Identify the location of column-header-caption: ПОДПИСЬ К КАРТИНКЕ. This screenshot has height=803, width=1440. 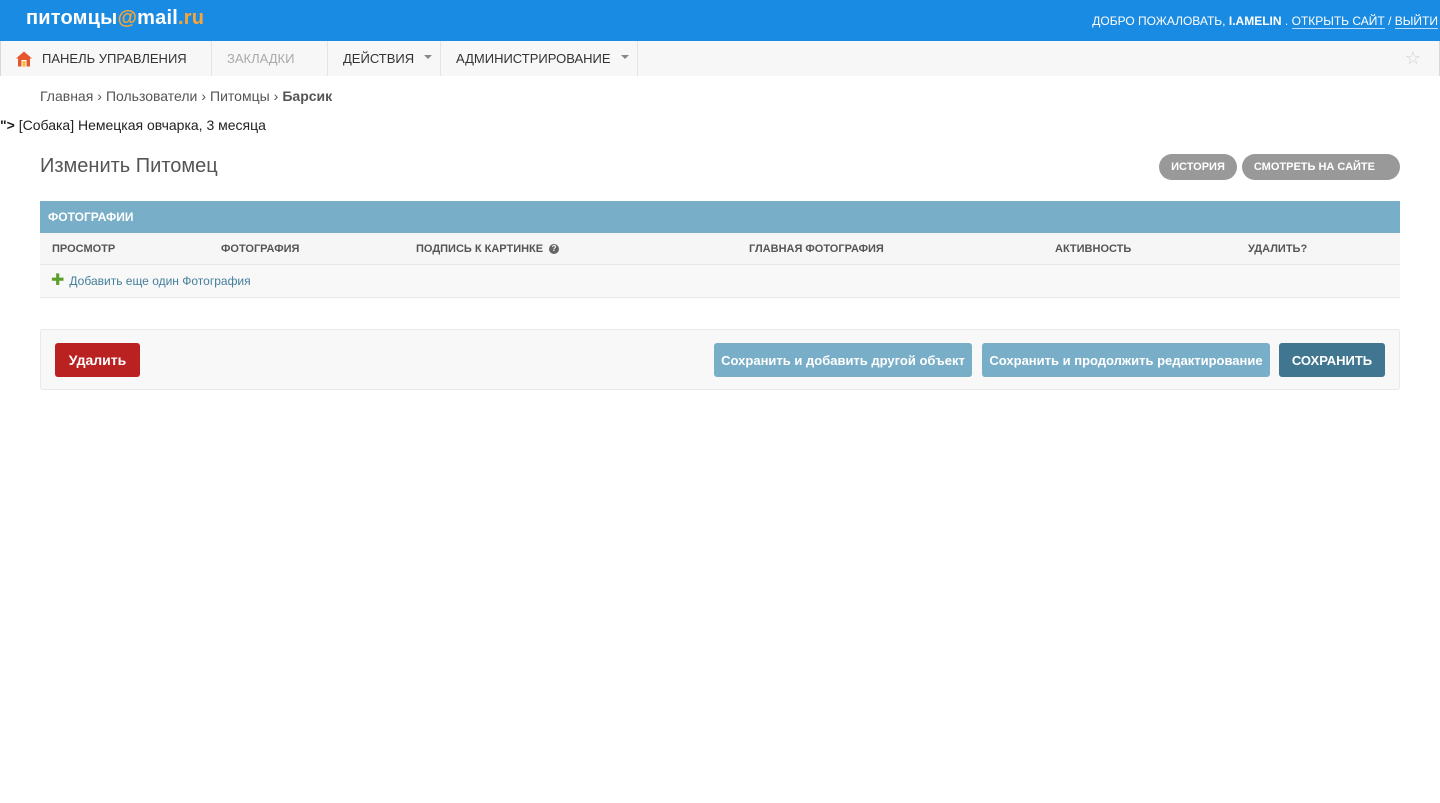
(480, 249).